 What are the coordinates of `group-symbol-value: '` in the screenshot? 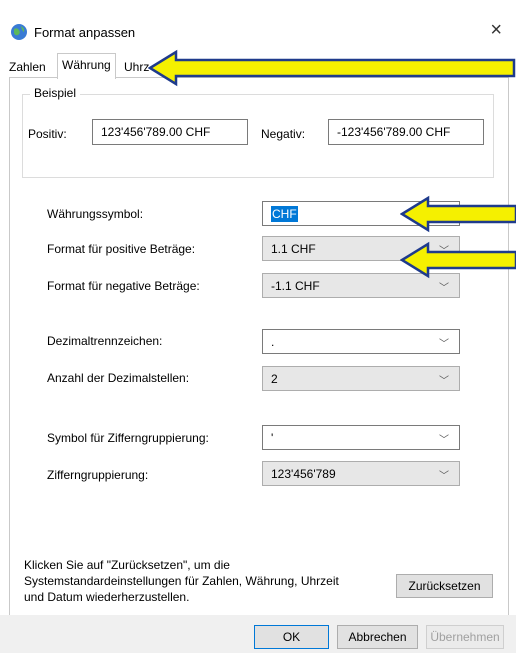 It's located at (272, 438).